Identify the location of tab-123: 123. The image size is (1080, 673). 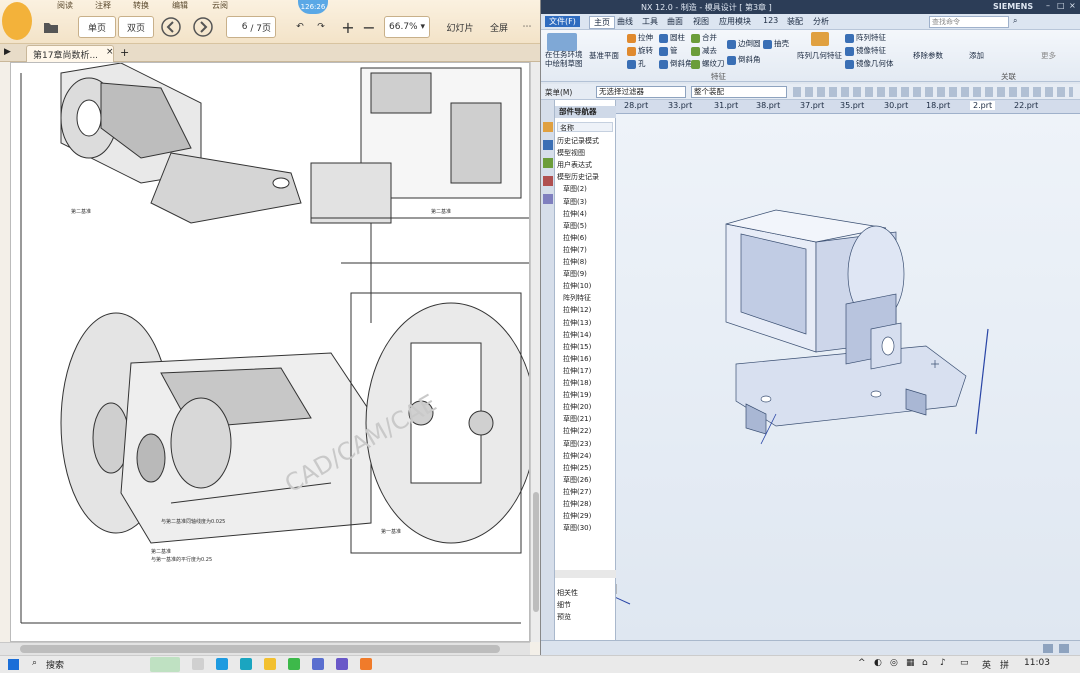
(770, 20).